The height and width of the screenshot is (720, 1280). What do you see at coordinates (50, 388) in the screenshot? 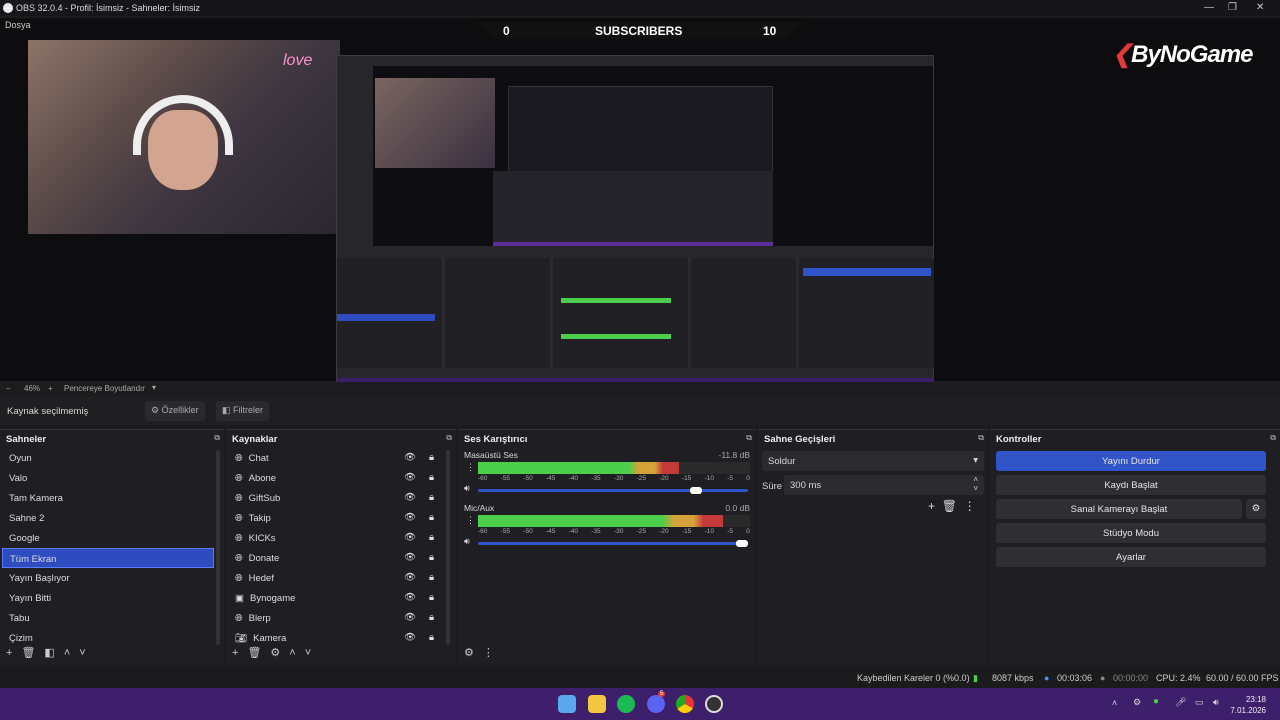
I see `zoom-in-button: +` at bounding box center [50, 388].